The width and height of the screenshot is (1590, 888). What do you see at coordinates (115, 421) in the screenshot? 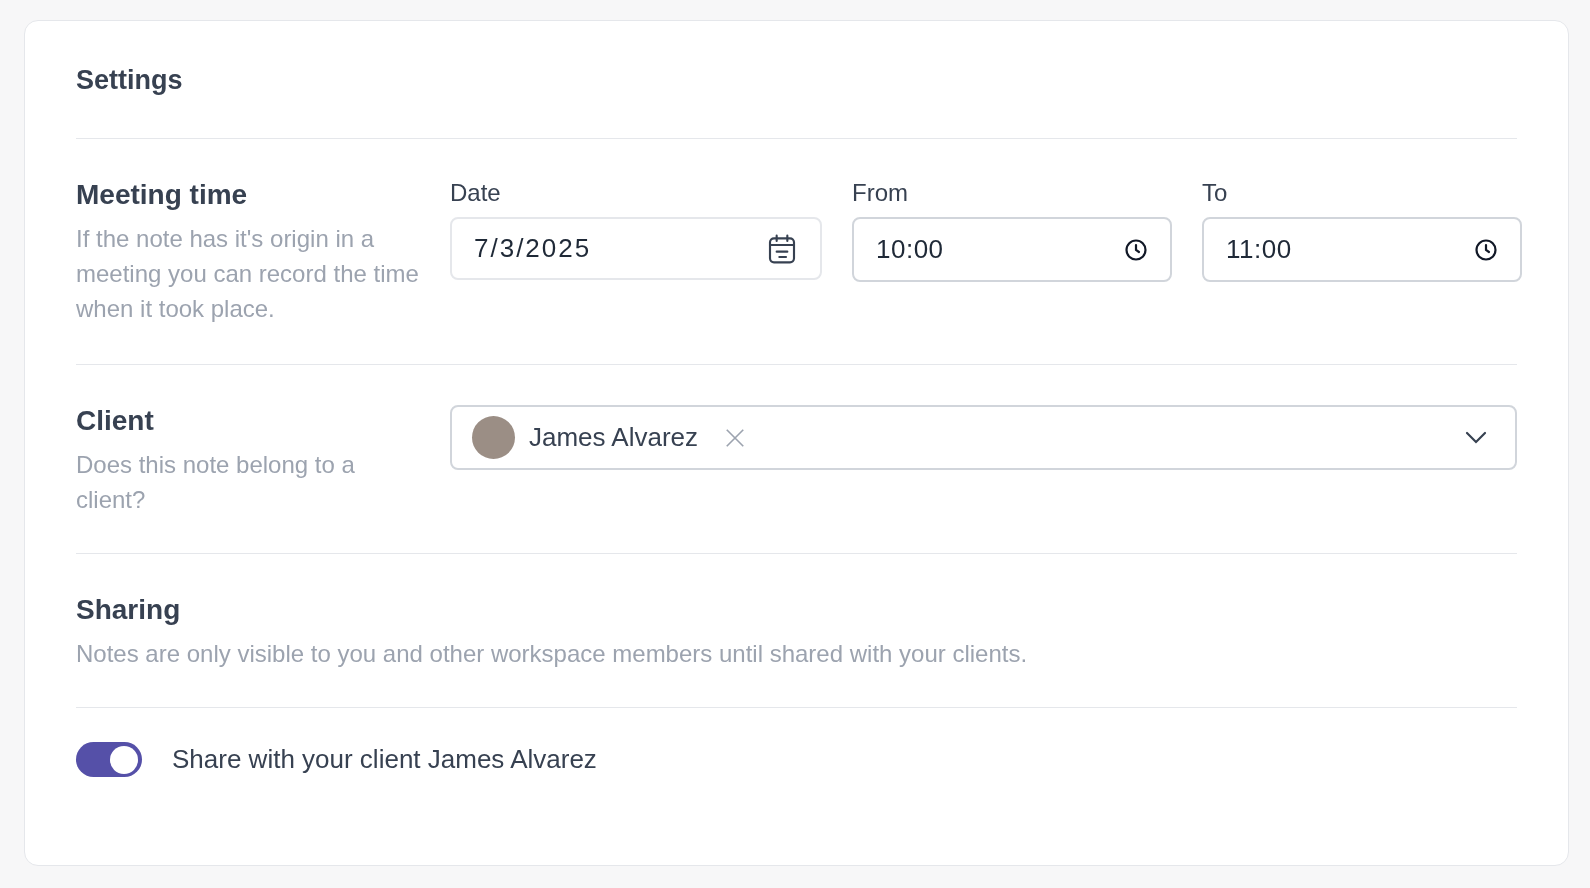
I see `section-heading: Client` at bounding box center [115, 421].